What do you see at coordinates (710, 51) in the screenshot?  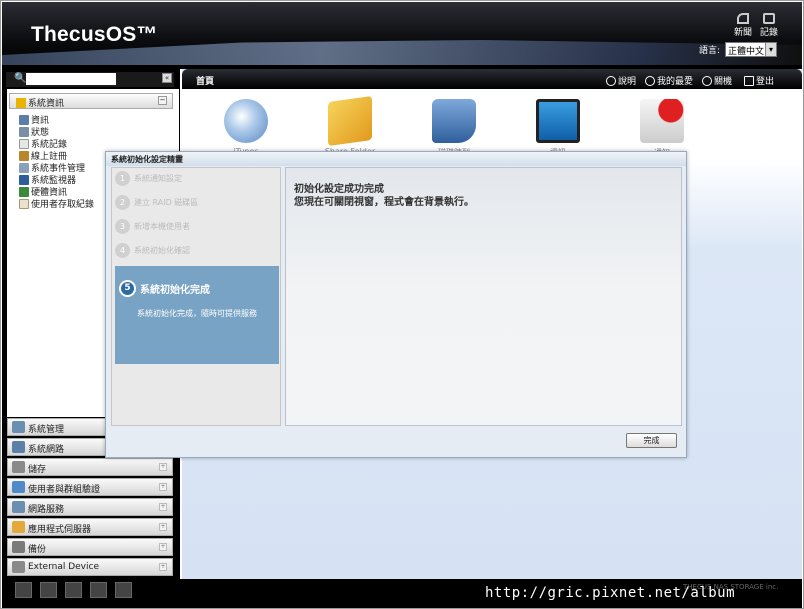 I see `language-label: 語言:` at bounding box center [710, 51].